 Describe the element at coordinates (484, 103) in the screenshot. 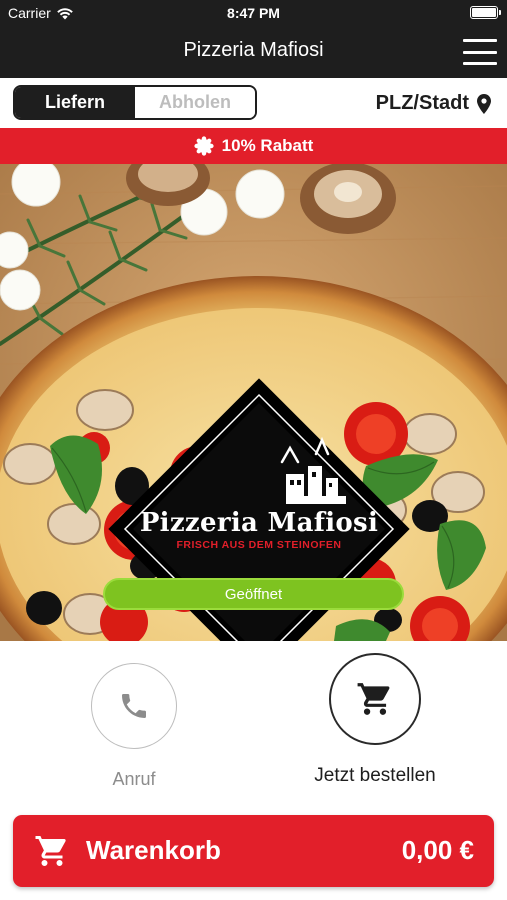

I see `location-pin-icon` at that location.